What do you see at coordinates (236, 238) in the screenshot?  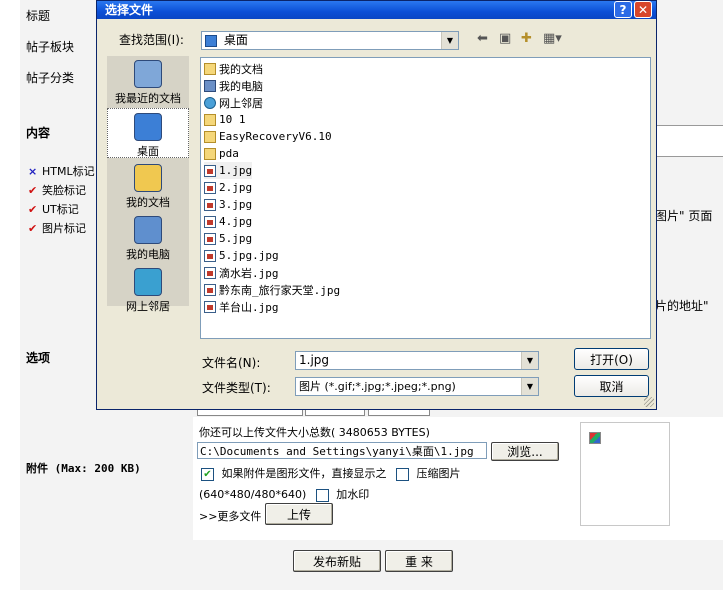 I see `file-name: 5.jpg` at bounding box center [236, 238].